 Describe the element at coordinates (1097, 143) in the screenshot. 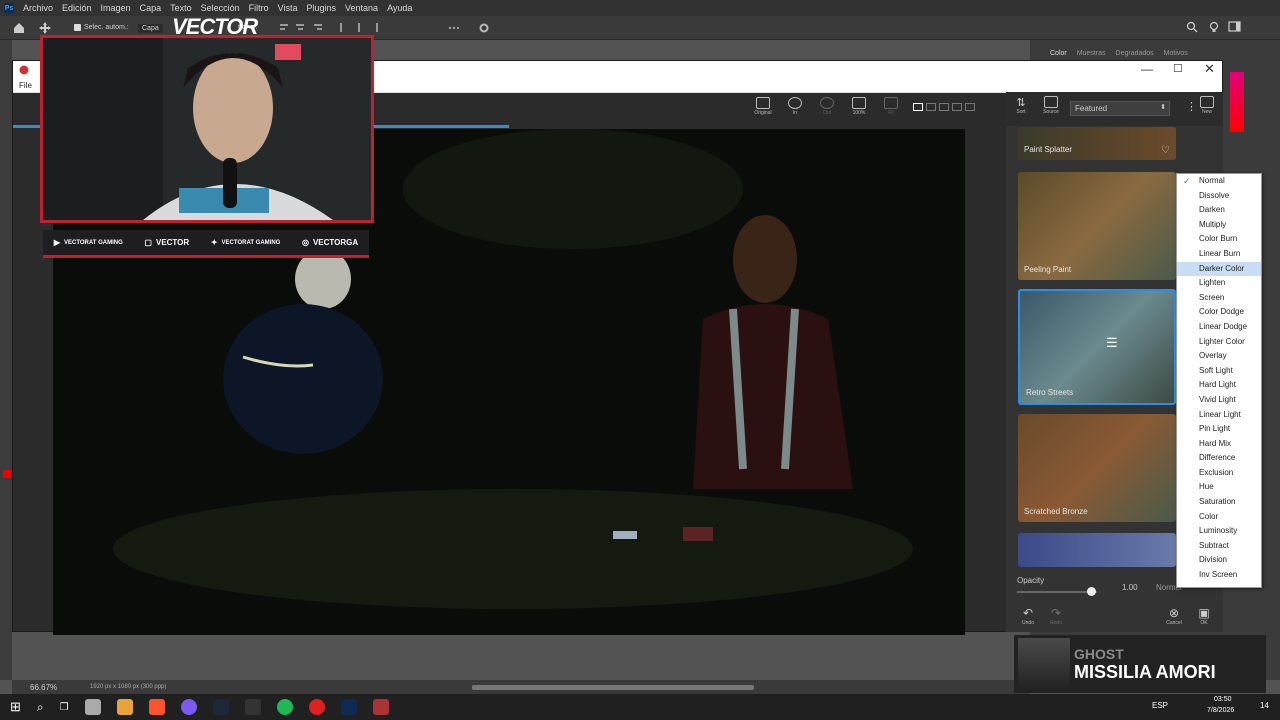

I see `thumbnail-paint-splatter: Paint Splatter ♡` at that location.